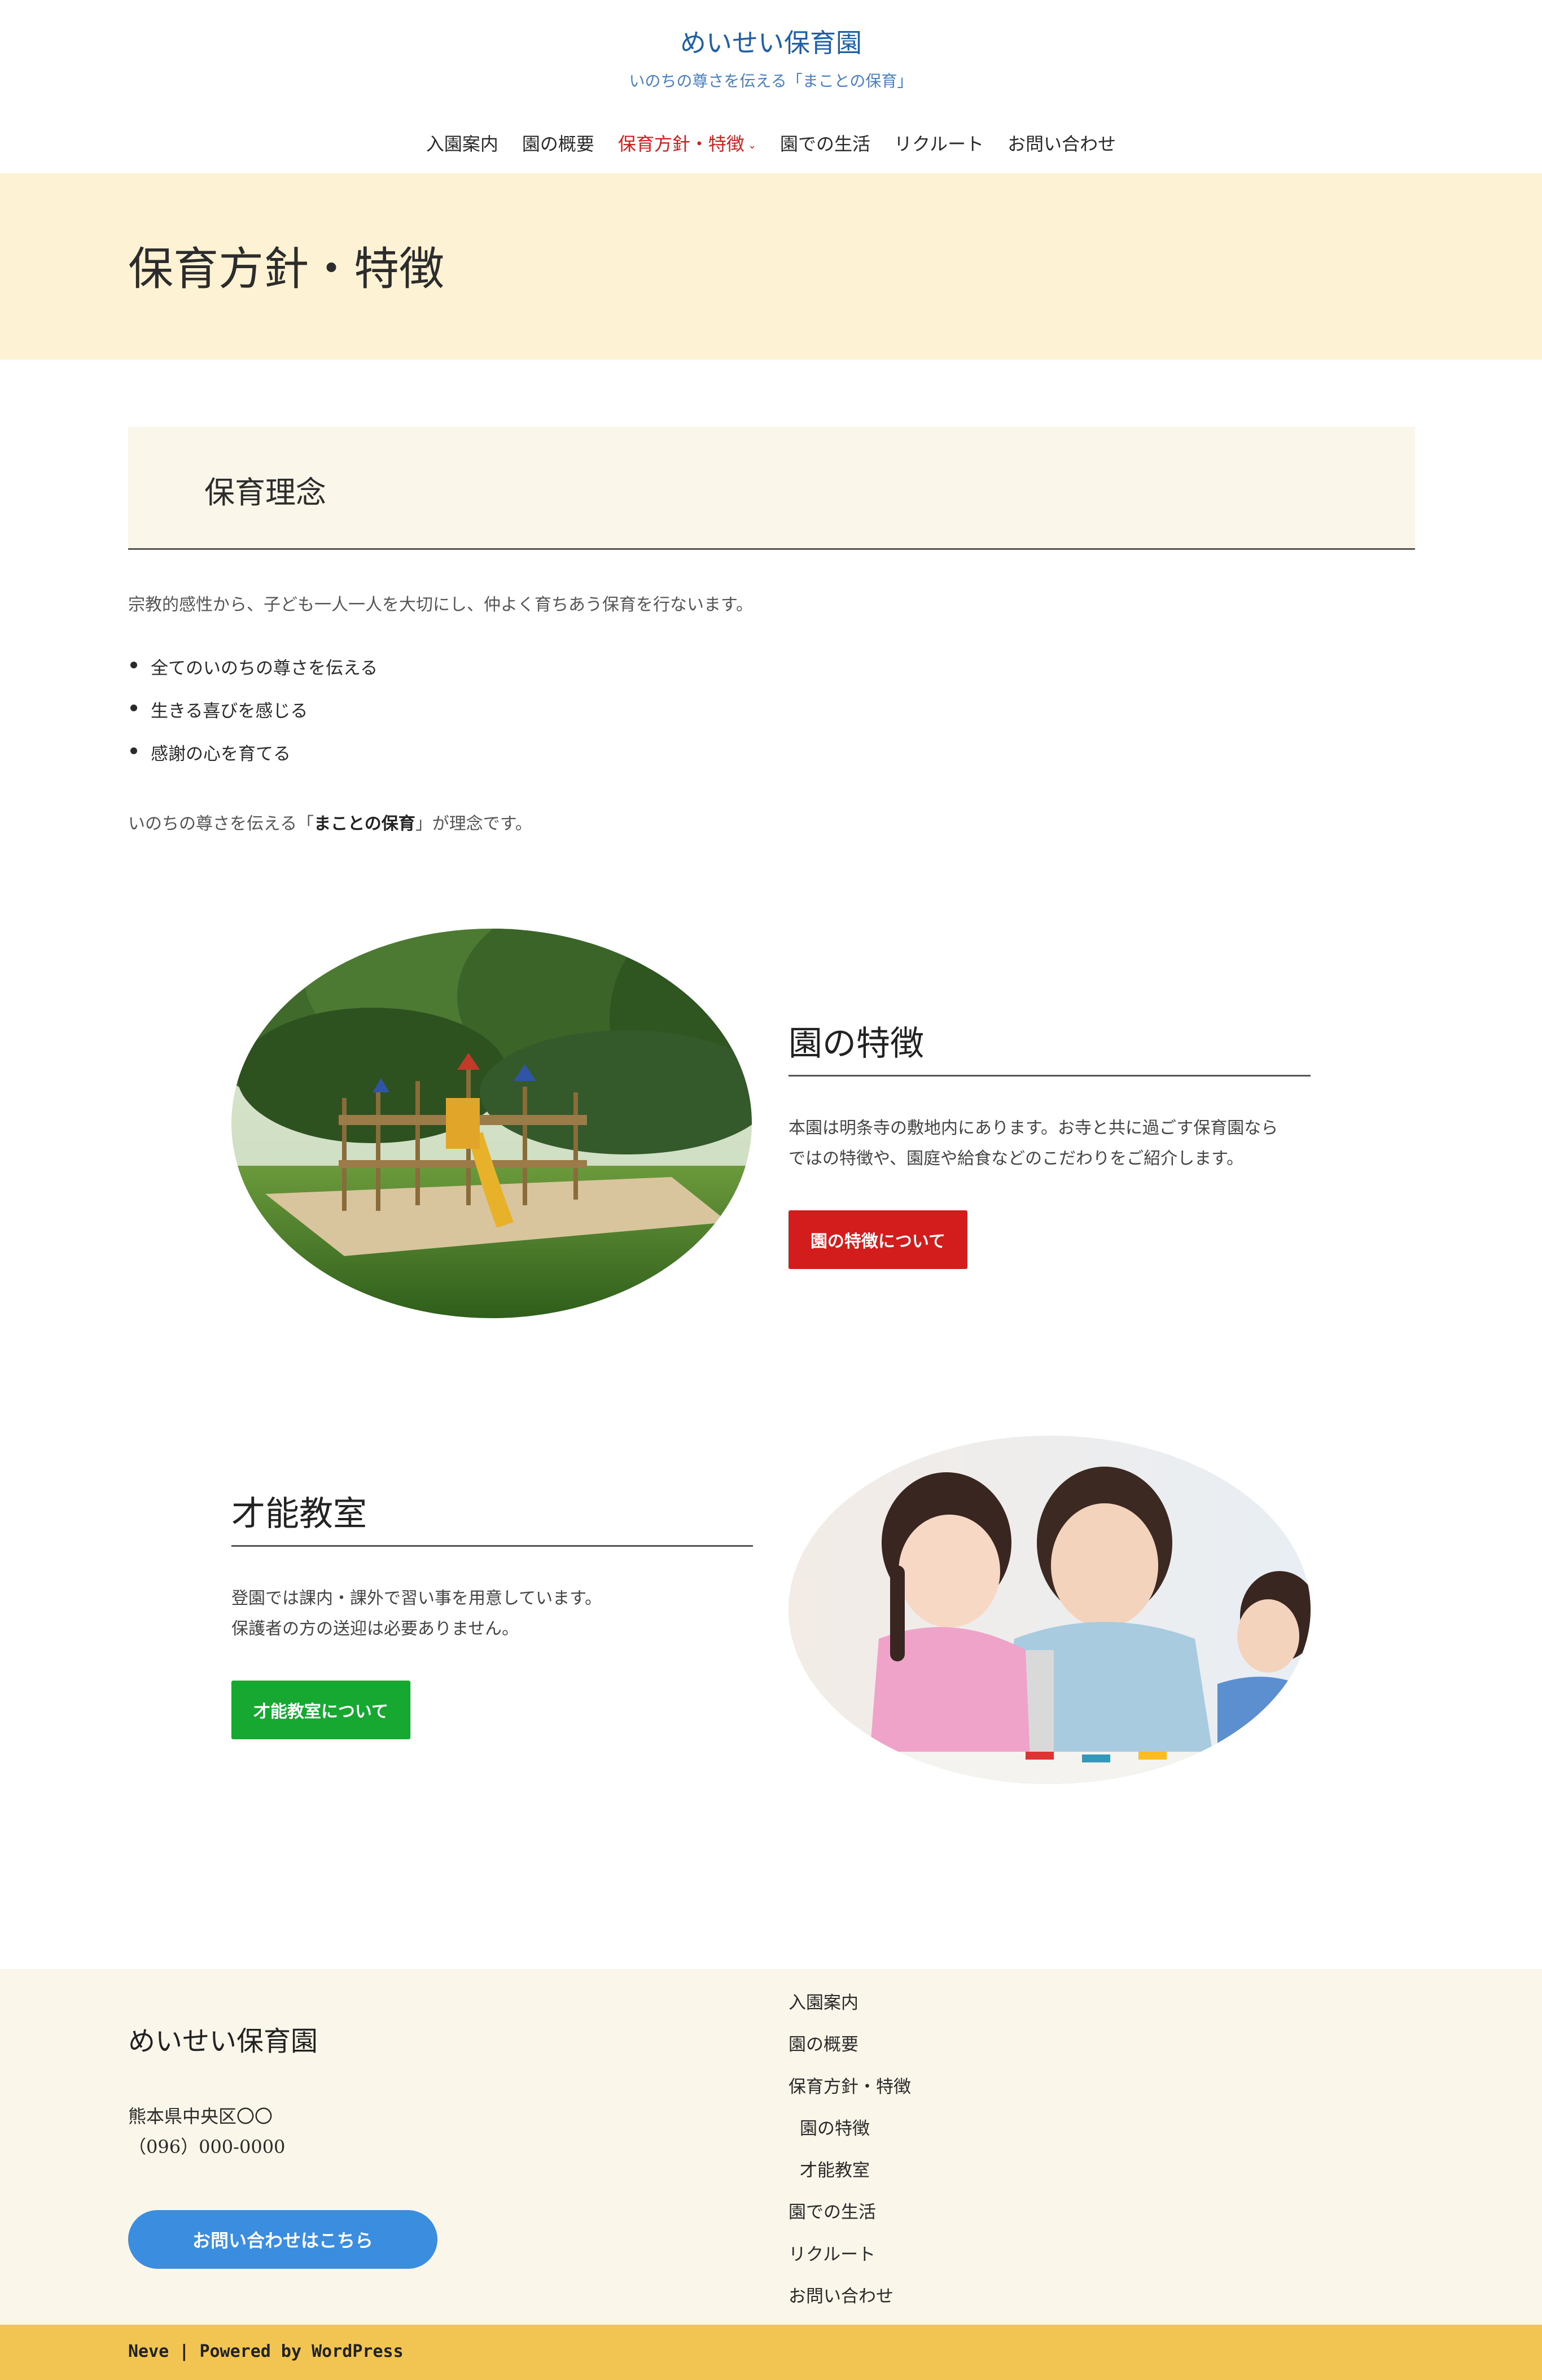 The width and height of the screenshot is (1542, 2380). Describe the element at coordinates (558, 143) in the screenshot. I see `nav-item-overview: 園の概要` at that location.